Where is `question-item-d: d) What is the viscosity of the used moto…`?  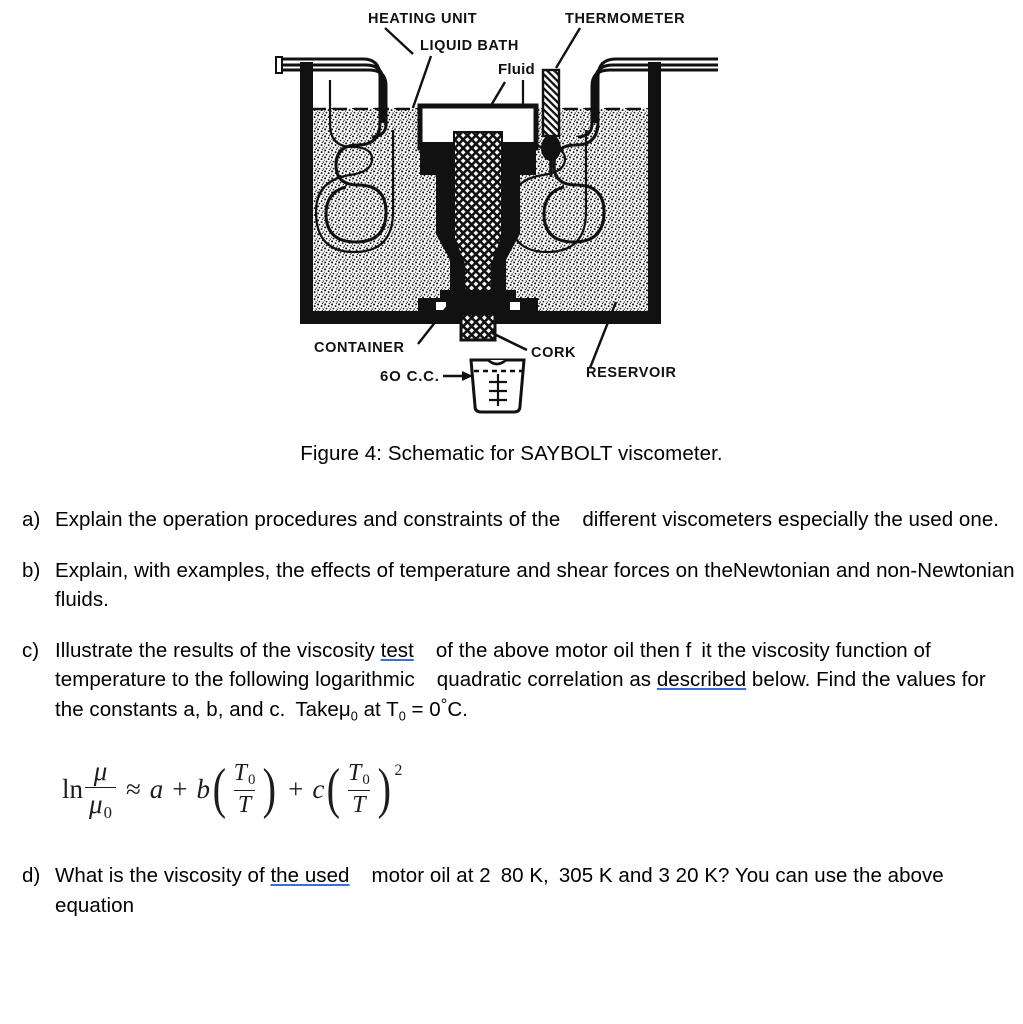
question-item-d: d) What is the viscosity of the used moto… is located at coordinates (511, 890).